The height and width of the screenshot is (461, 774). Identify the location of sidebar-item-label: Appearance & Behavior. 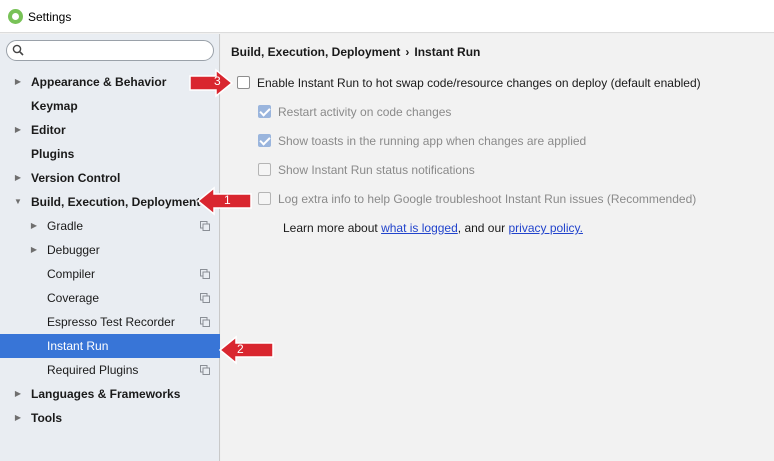
(99, 82).